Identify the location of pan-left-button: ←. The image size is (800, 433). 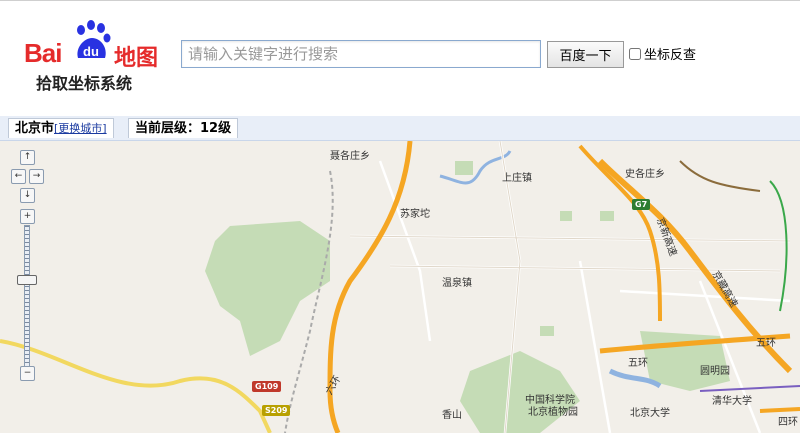
(18, 176).